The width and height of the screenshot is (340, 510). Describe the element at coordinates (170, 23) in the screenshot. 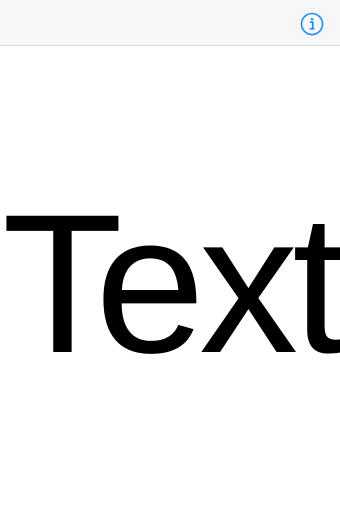

I see `navigation-bar` at that location.